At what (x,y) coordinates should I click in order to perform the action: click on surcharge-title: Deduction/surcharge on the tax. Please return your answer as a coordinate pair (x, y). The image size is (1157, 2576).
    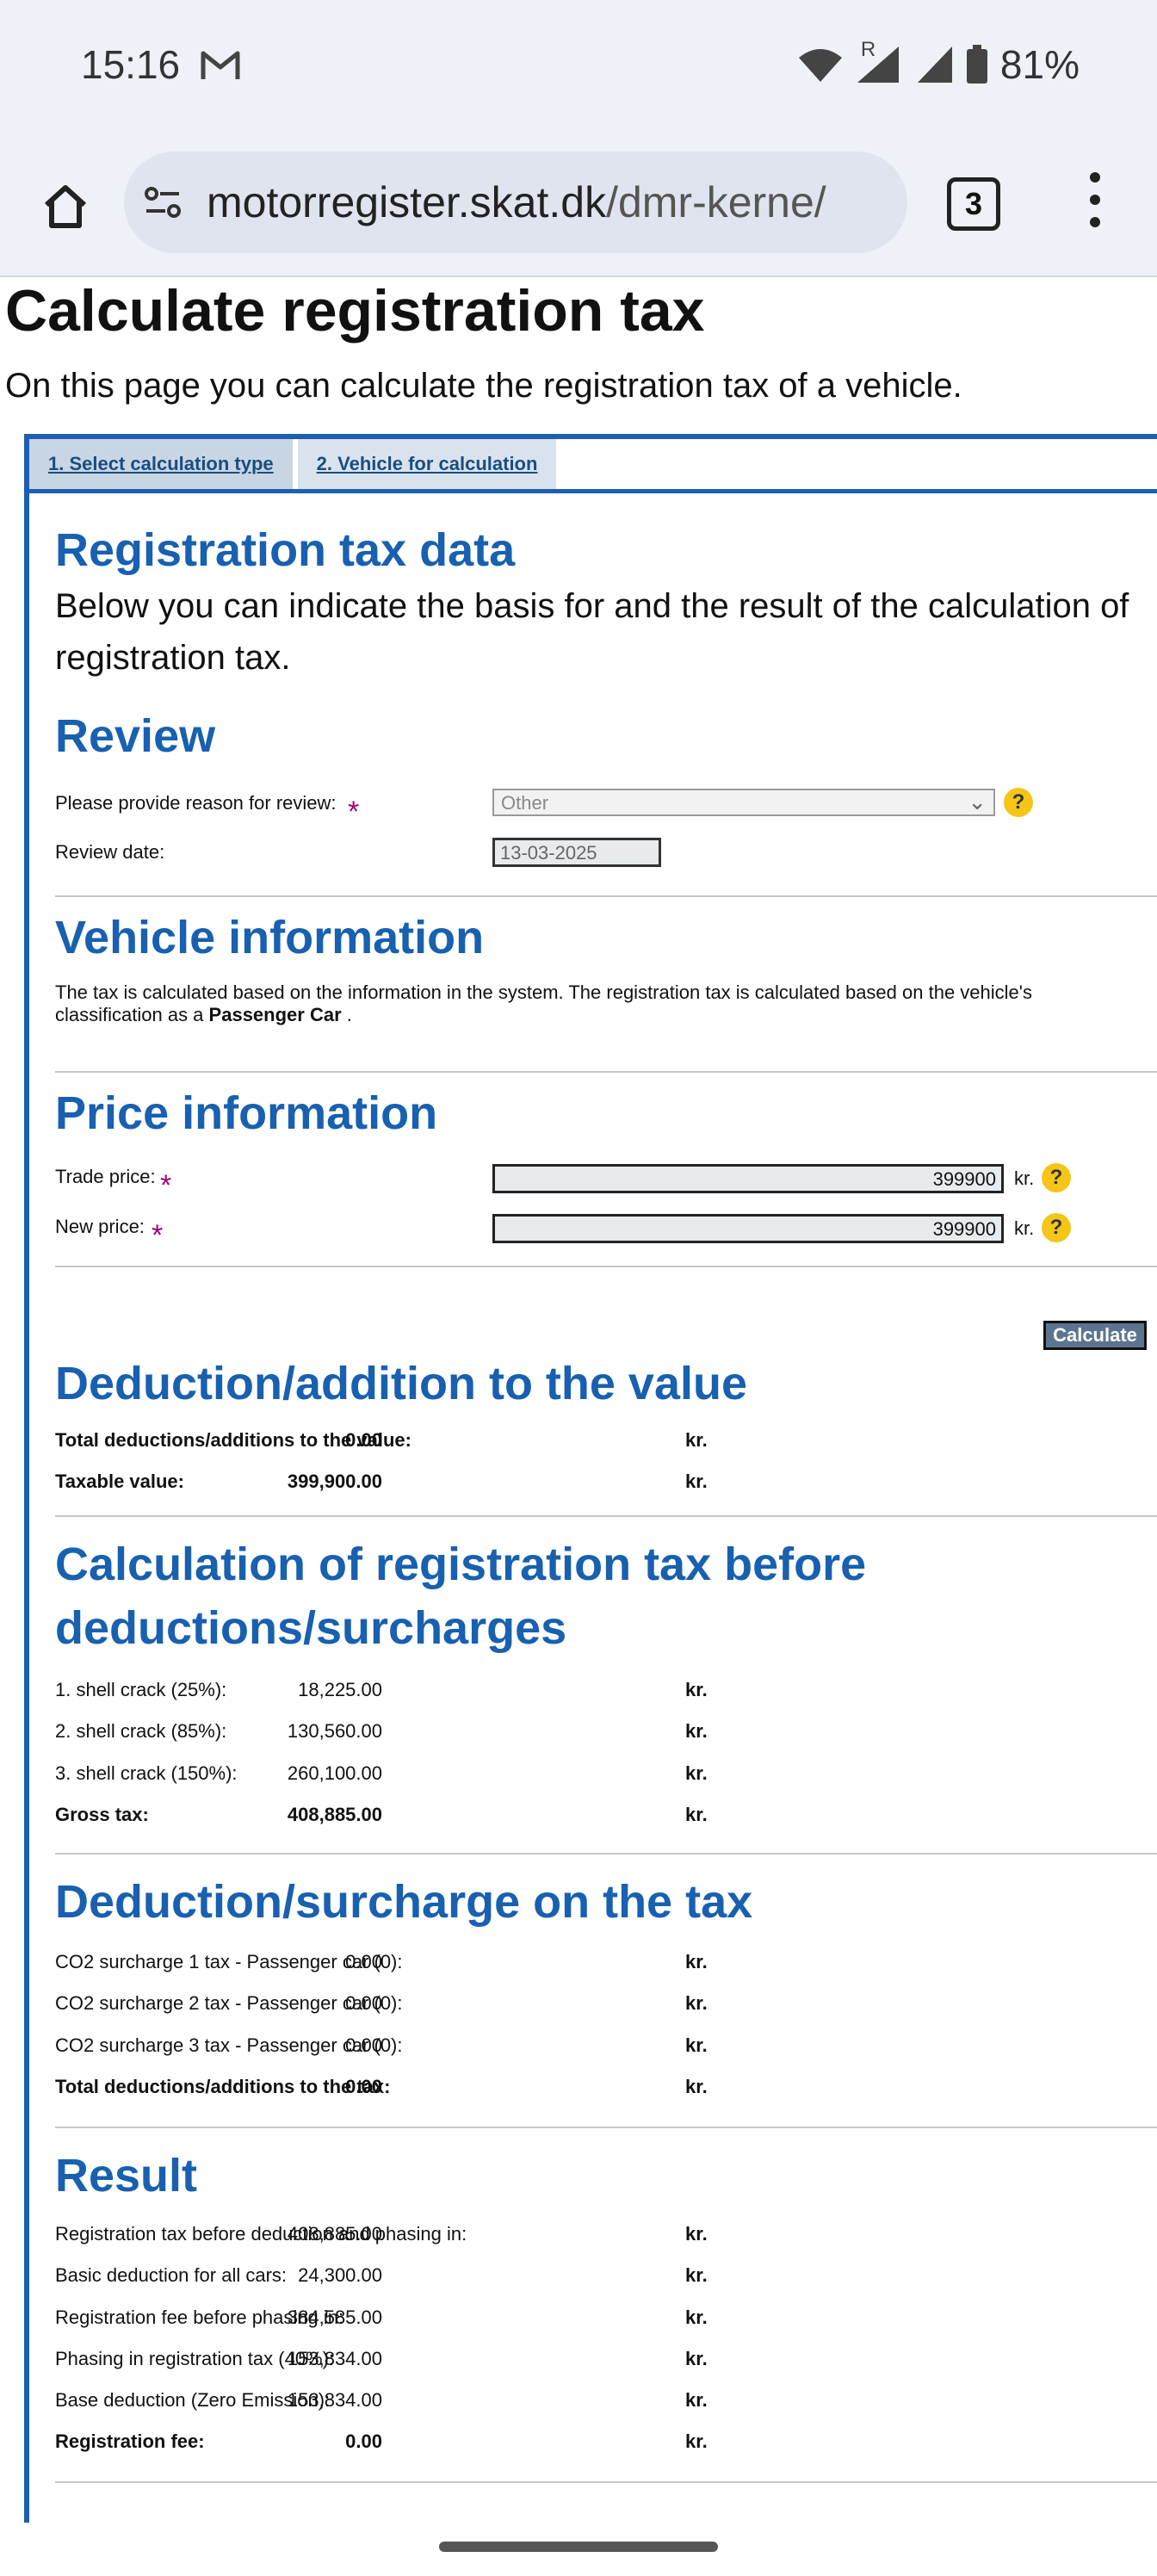
    Looking at the image, I should click on (404, 1902).